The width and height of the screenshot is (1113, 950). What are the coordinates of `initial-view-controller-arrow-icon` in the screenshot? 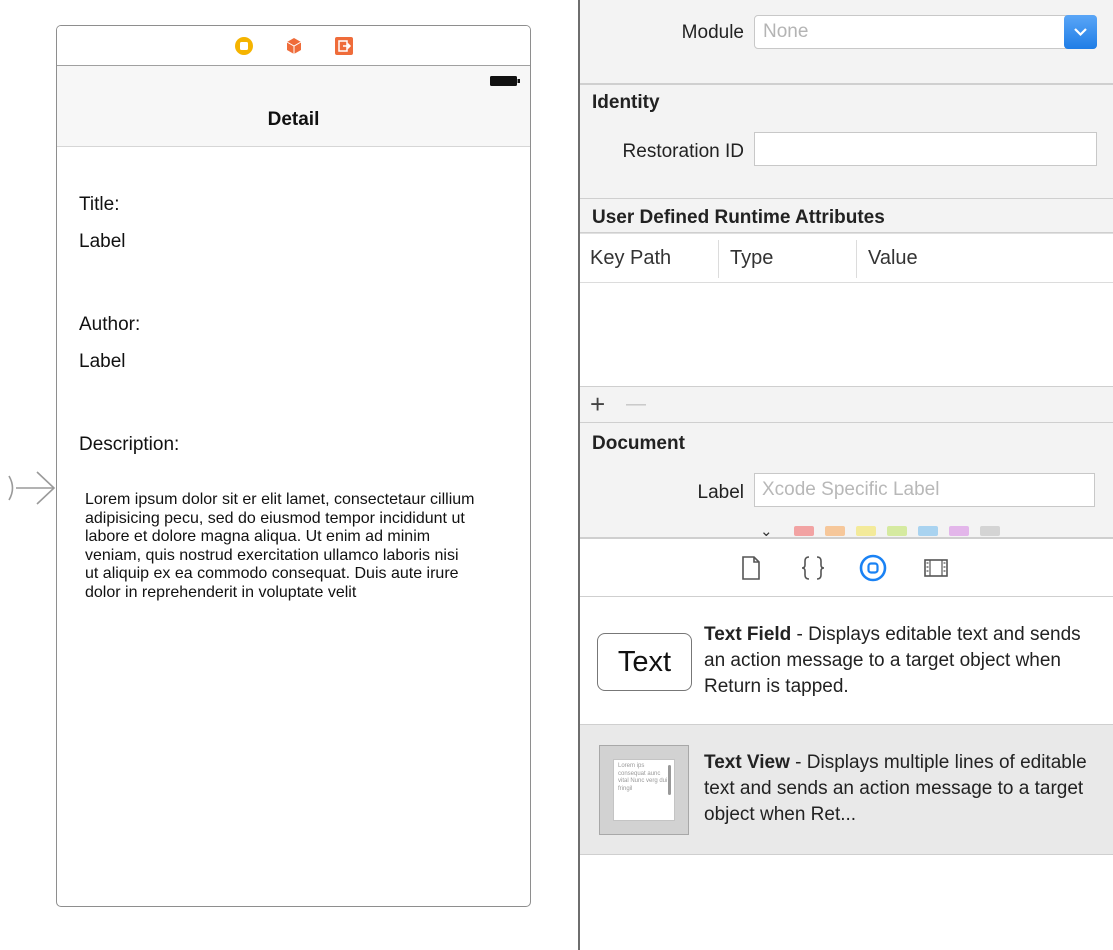 It's located at (32, 488).